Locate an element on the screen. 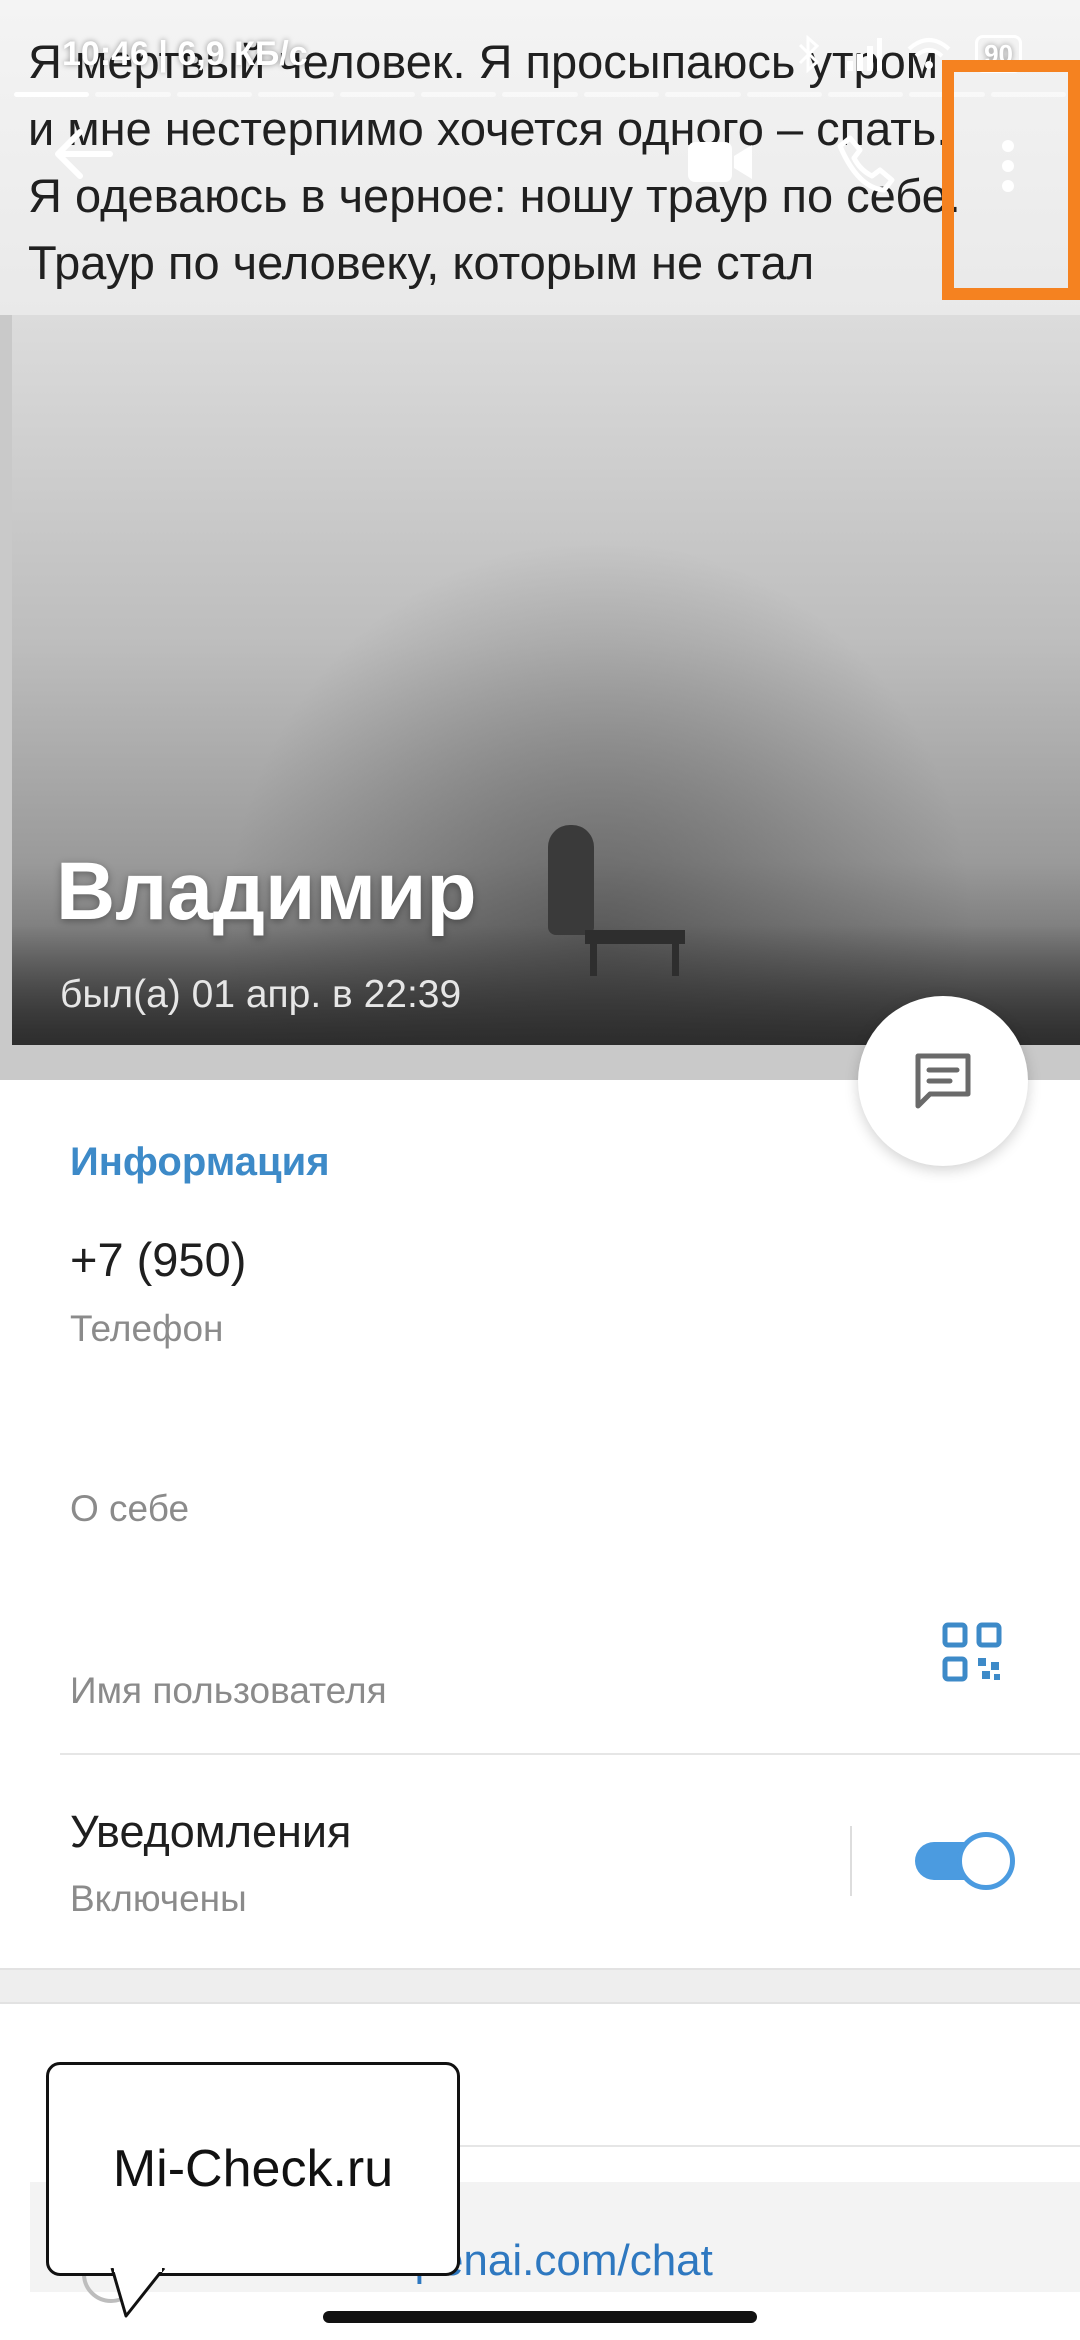  bubble-tail is located at coordinates (138, 2293).